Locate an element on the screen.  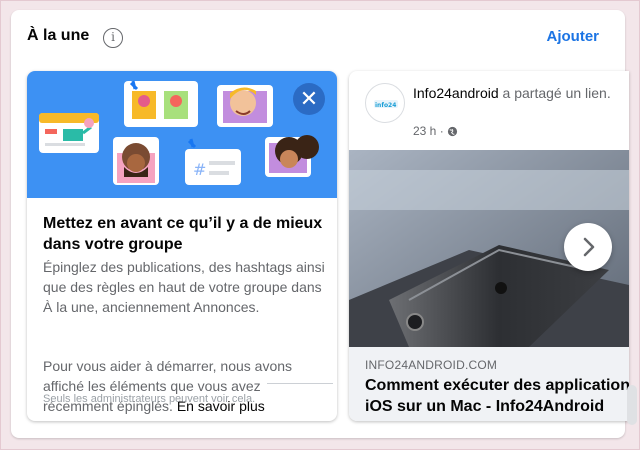
pinned-items-illustration: # is located at coordinates (179, 132).